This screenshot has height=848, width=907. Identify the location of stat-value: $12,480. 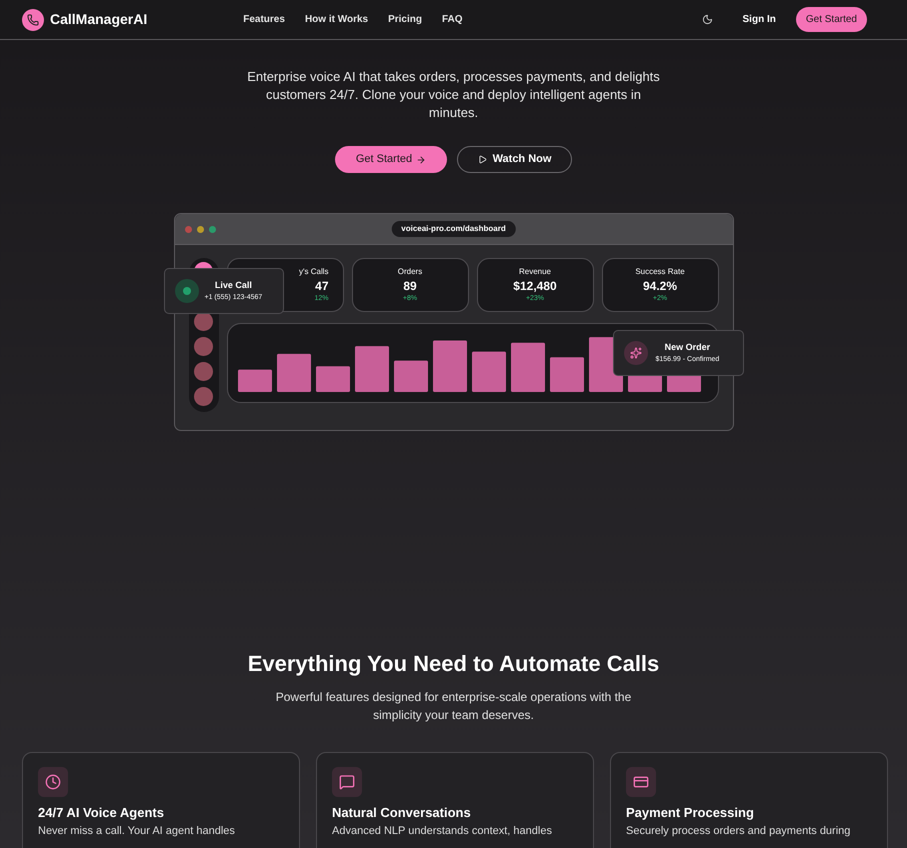
(535, 286).